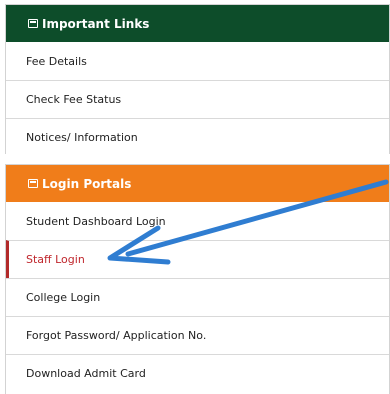 This screenshot has width=390, height=394. I want to click on link-staff-login: Staff Login, so click(197, 259).